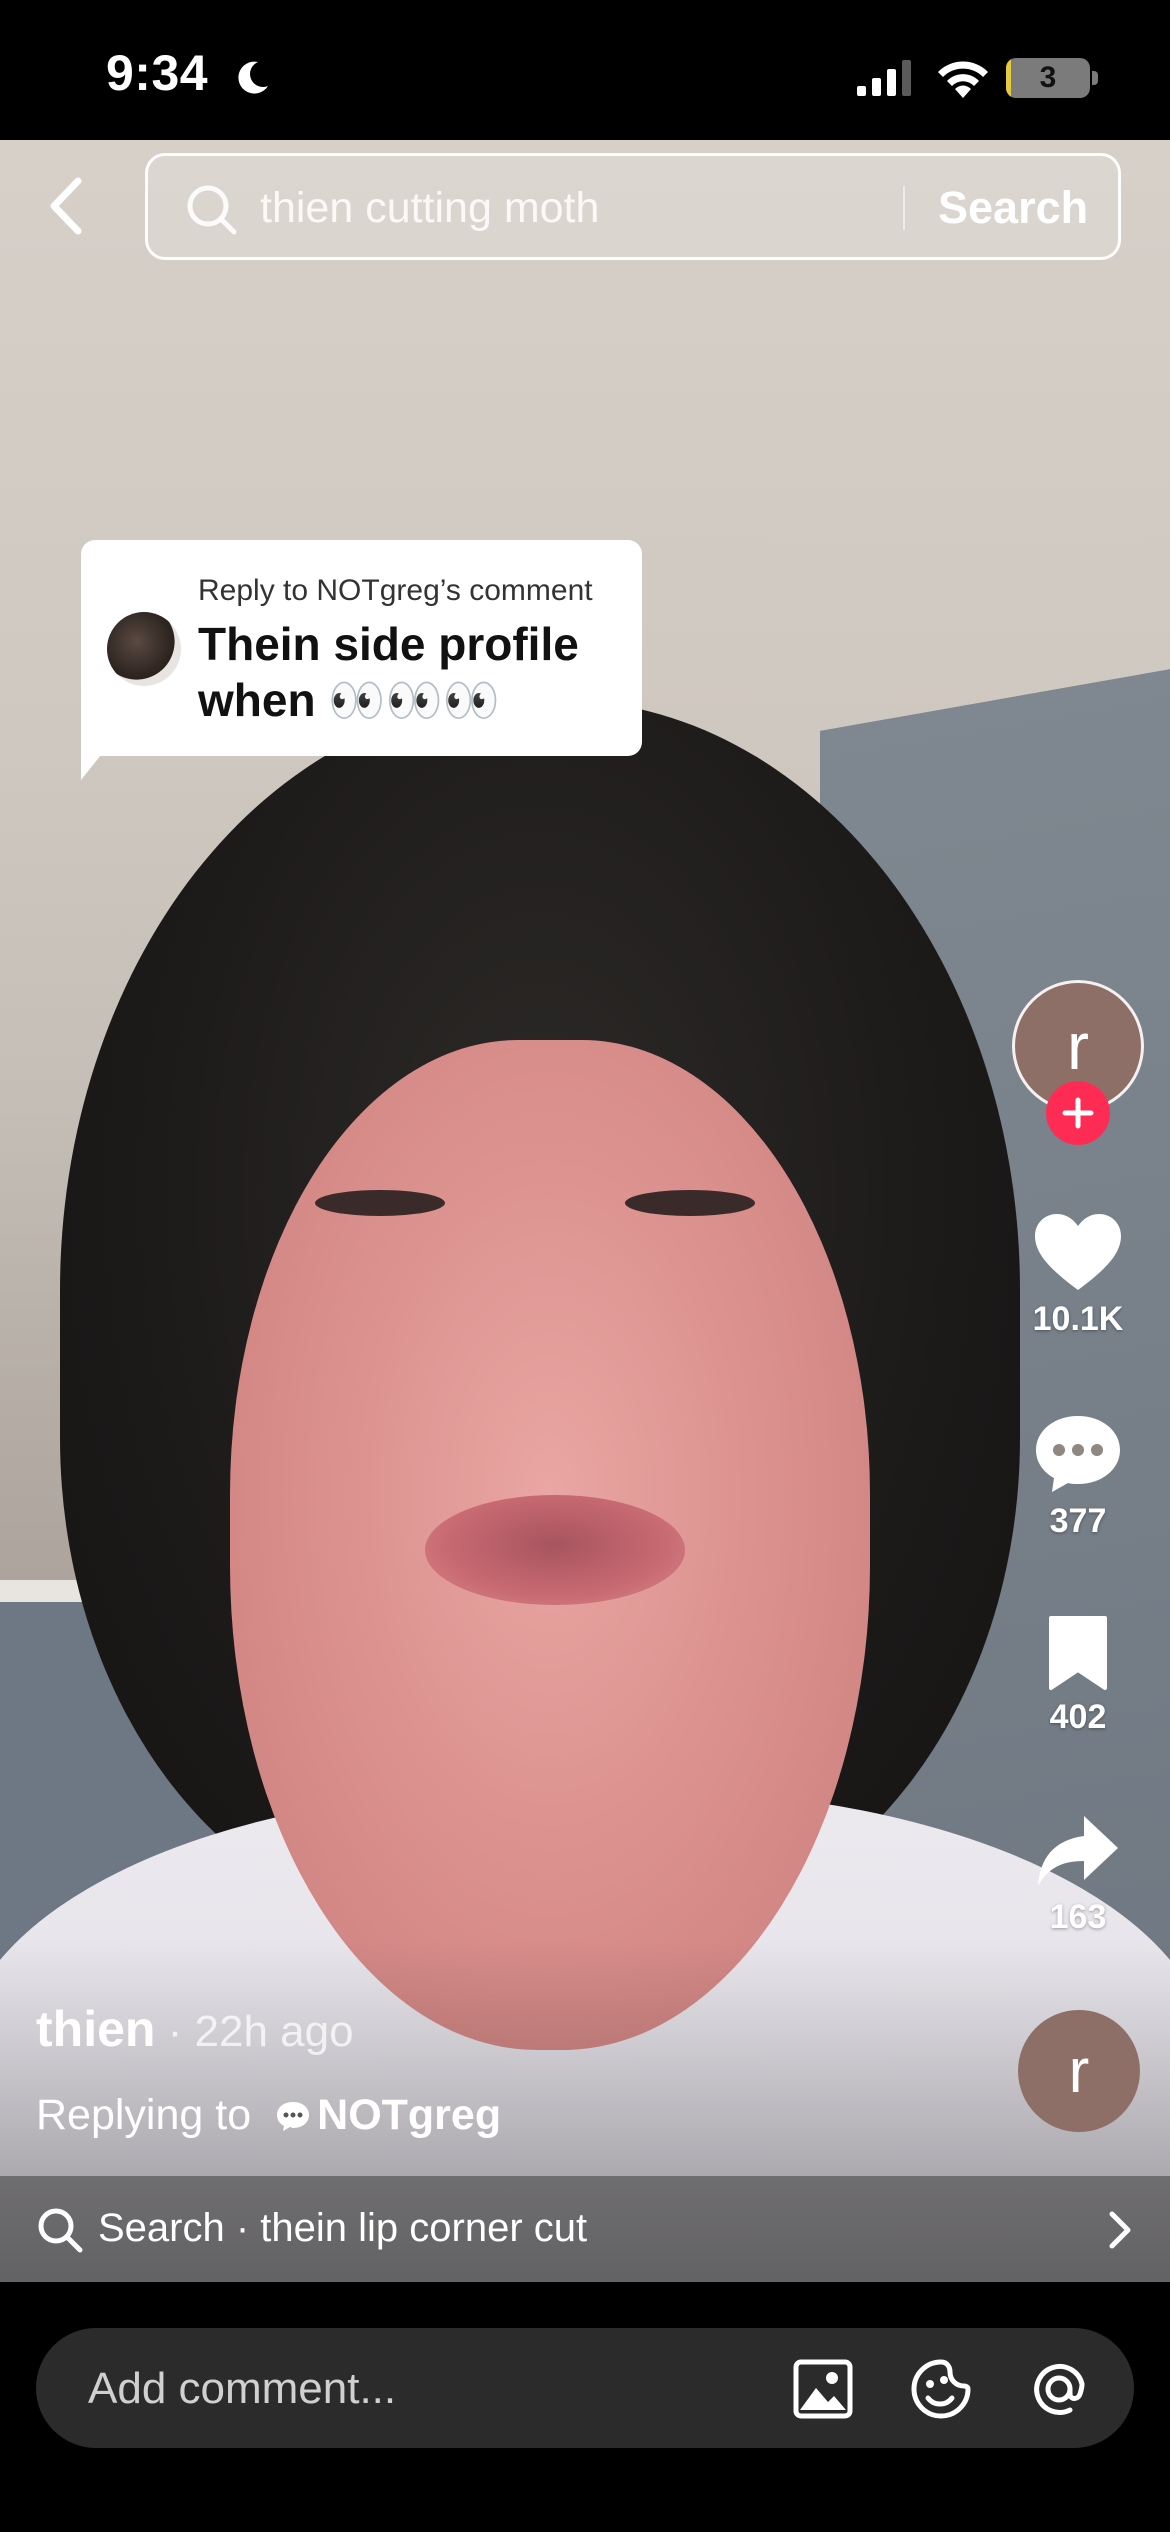 The width and height of the screenshot is (1170, 2532). What do you see at coordinates (1078, 1717) in the screenshot?
I see `bookmark-count: 402` at bounding box center [1078, 1717].